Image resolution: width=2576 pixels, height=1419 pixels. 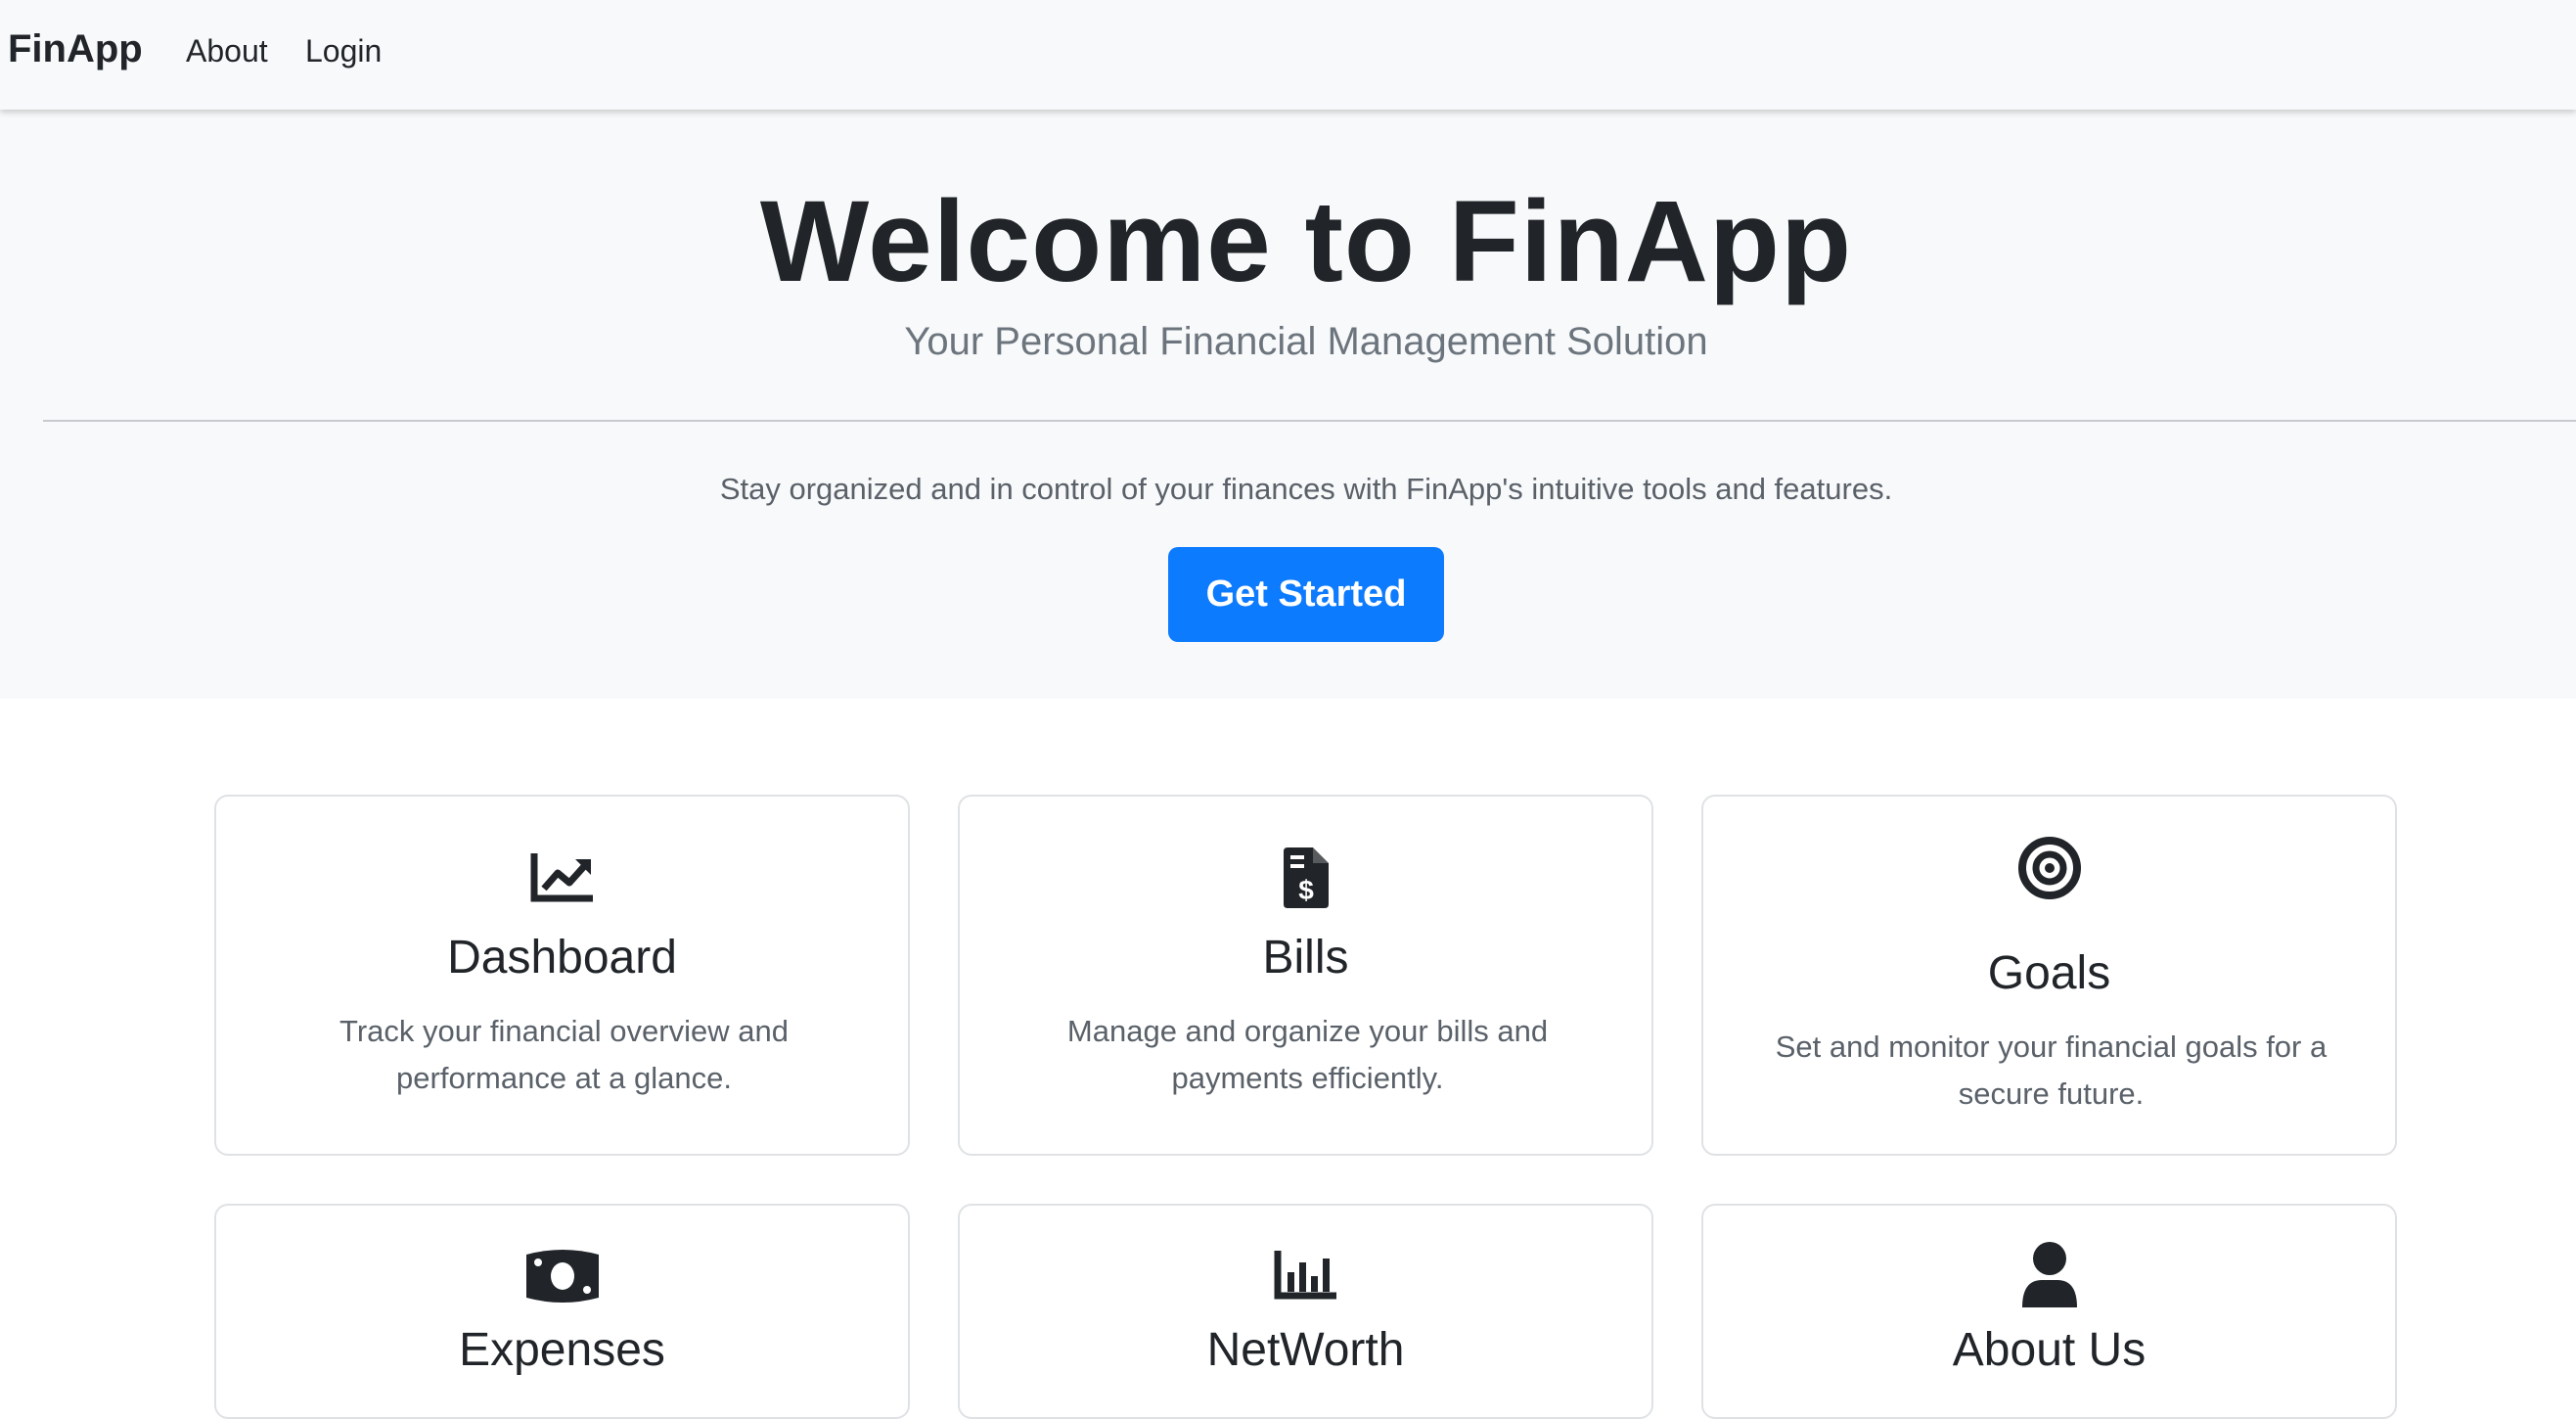 I want to click on card-title-networth: NetWorth, so click(x=1305, y=1350).